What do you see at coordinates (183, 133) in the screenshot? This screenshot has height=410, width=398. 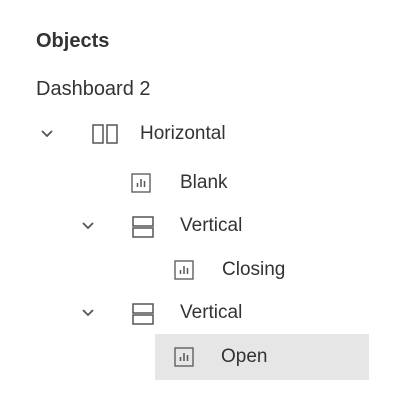 I see `tree-item-label: Horizontal` at bounding box center [183, 133].